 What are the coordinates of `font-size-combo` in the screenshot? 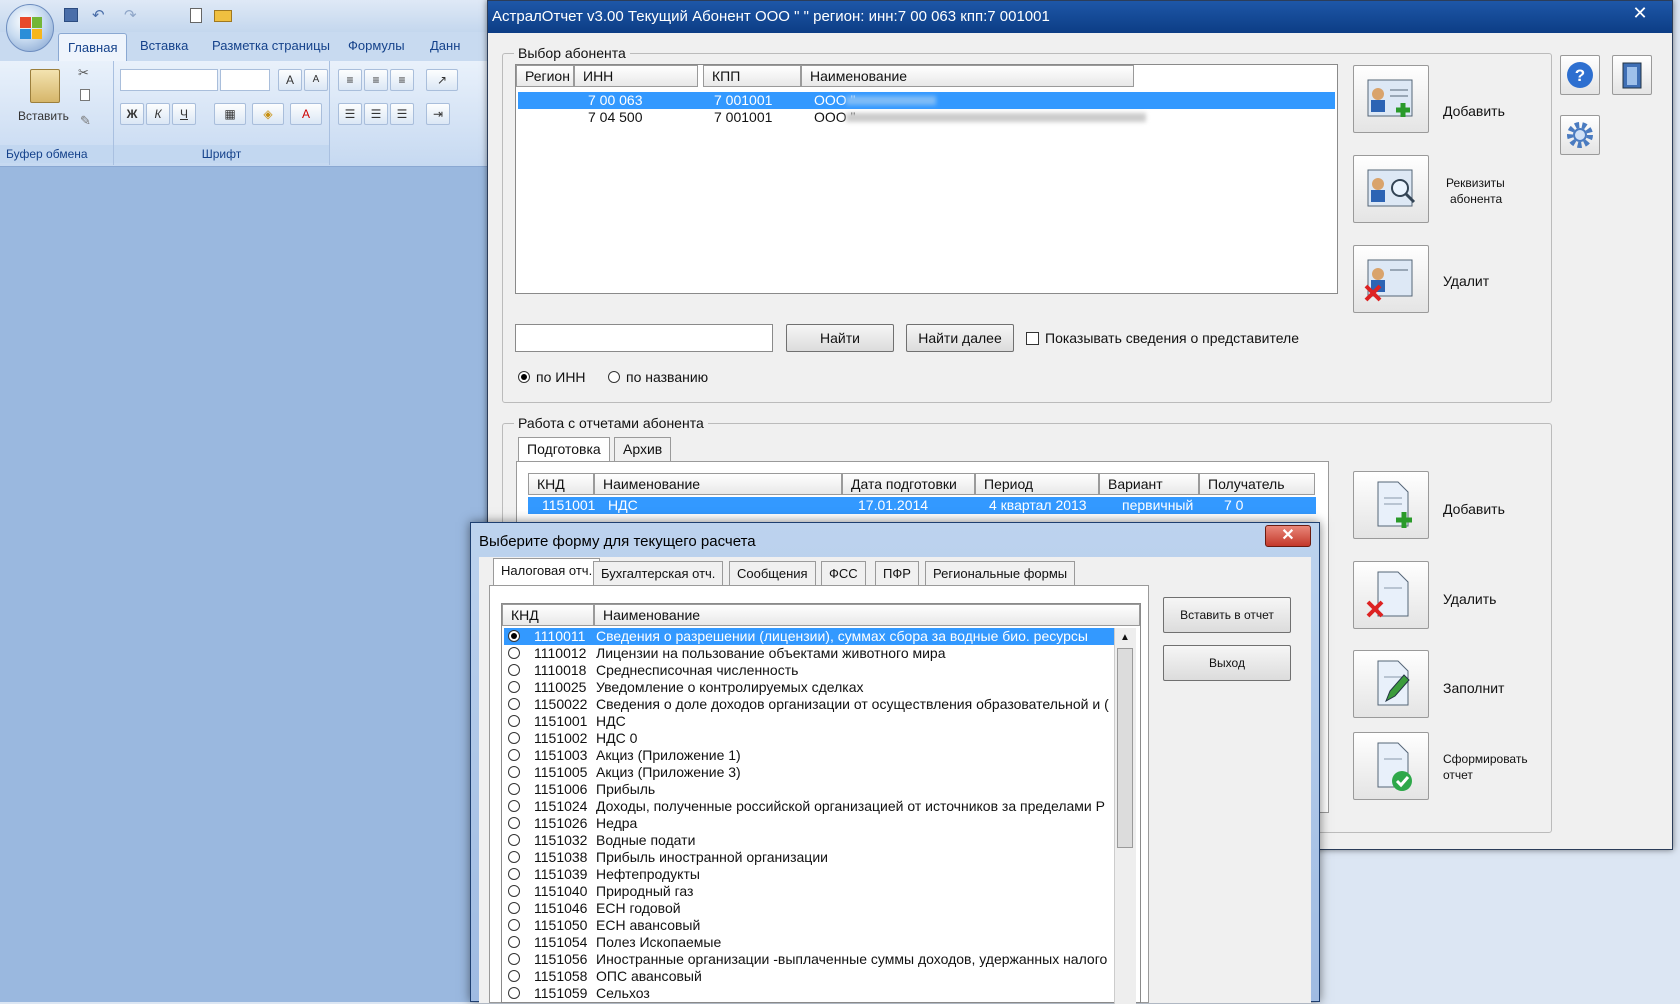 It's located at (245, 80).